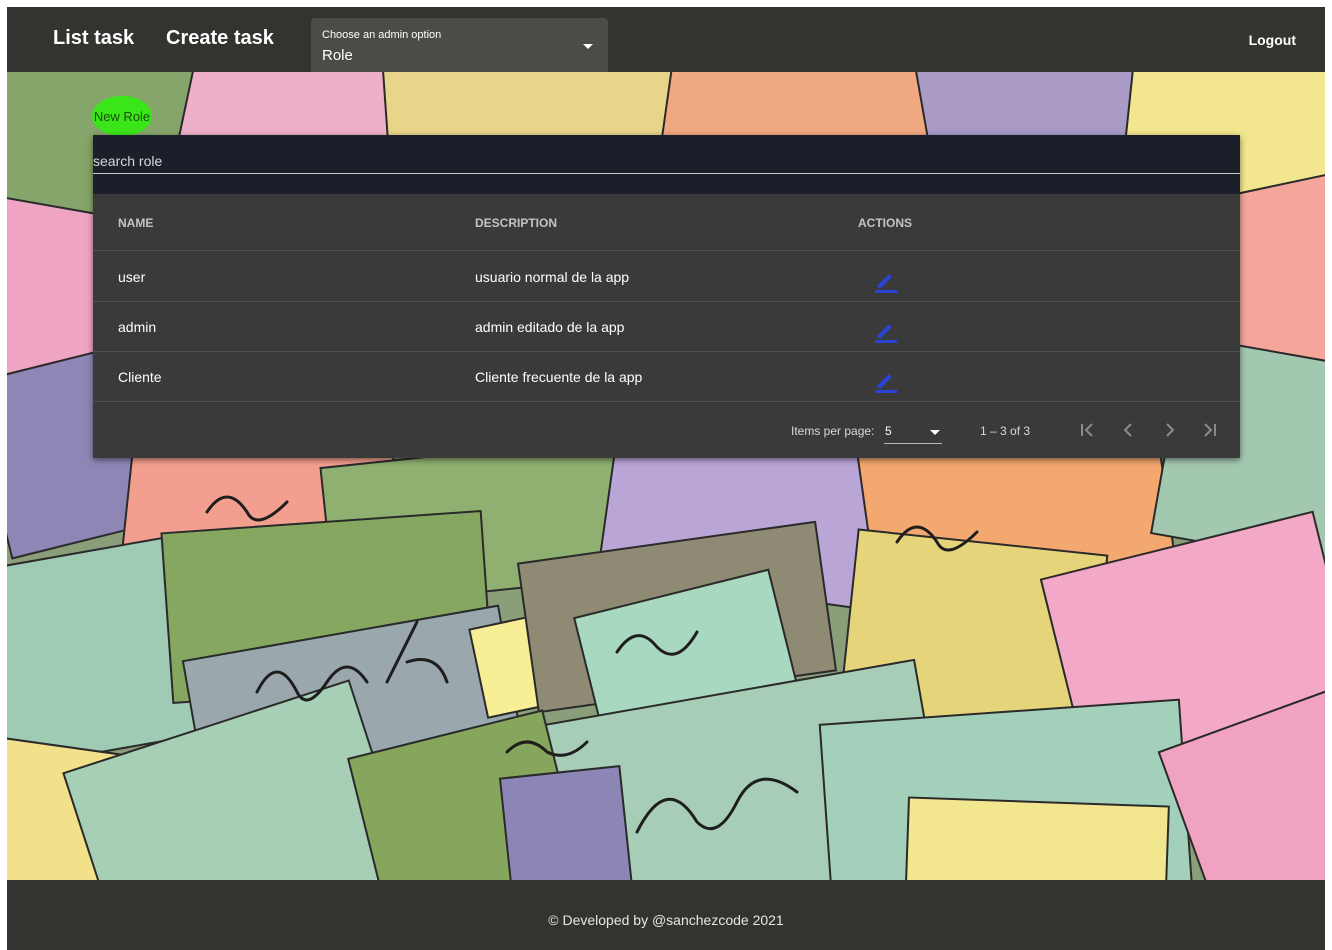 This screenshot has width=1332, height=950. What do you see at coordinates (122, 116) in the screenshot?
I see `new-role-button: New Role` at bounding box center [122, 116].